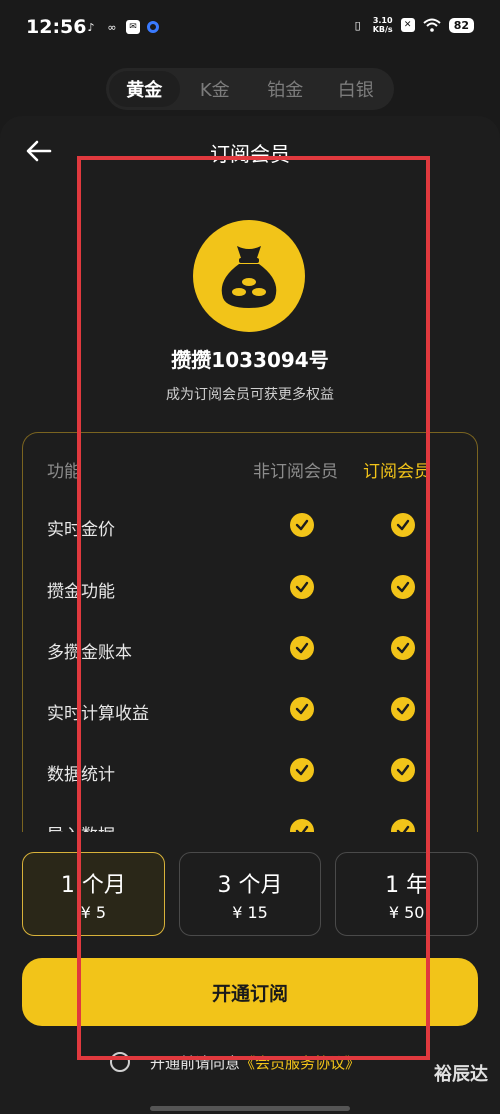 The height and width of the screenshot is (1114, 500). Describe the element at coordinates (215, 89) in the screenshot. I see `tab-k-gold: K金` at that location.